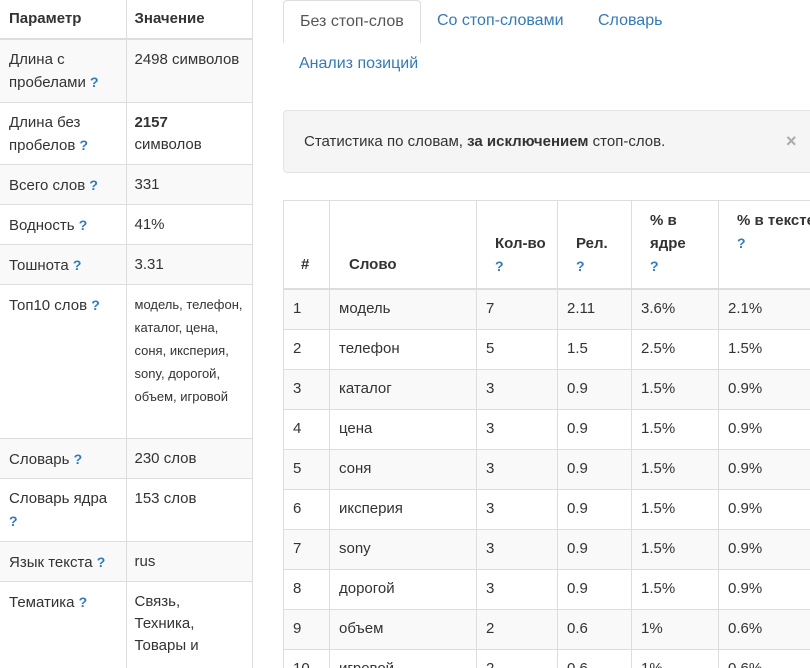  I want to click on column-header-relevance: Рел.?, so click(594, 245).